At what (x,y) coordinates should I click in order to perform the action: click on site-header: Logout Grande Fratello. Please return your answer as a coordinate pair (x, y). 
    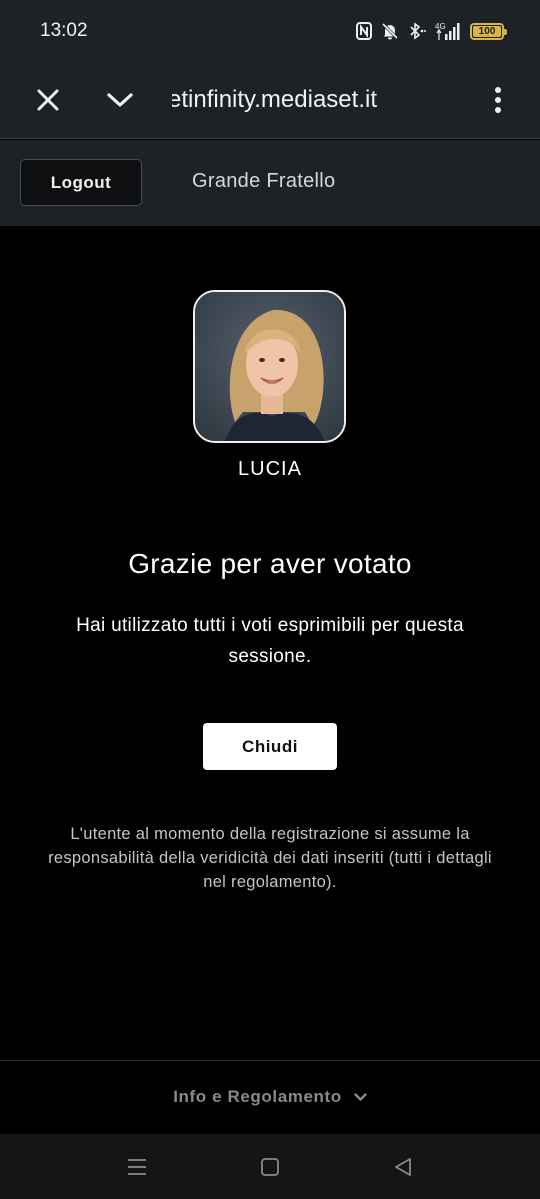
    Looking at the image, I should click on (270, 183).